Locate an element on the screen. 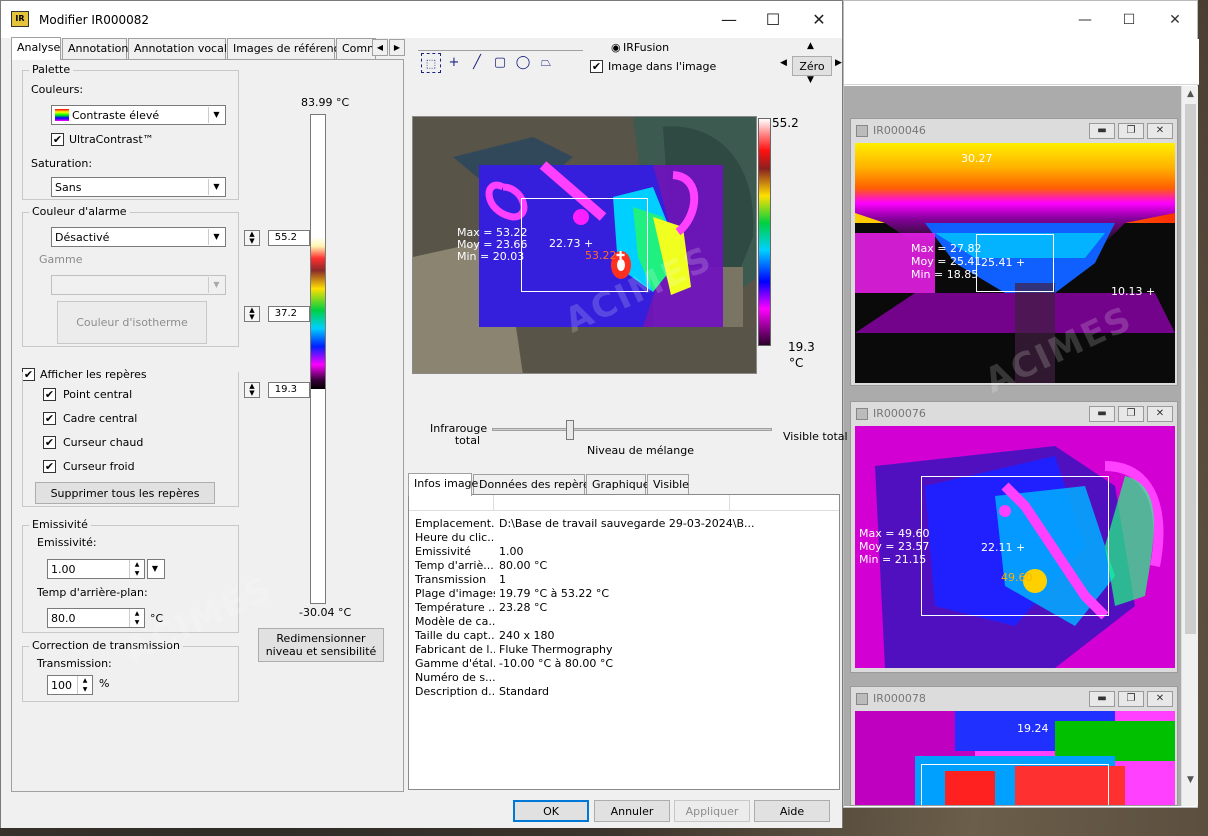 Image resolution: width=1208 pixels, height=836 pixels. scroll-thumb is located at coordinates (1190, 369).